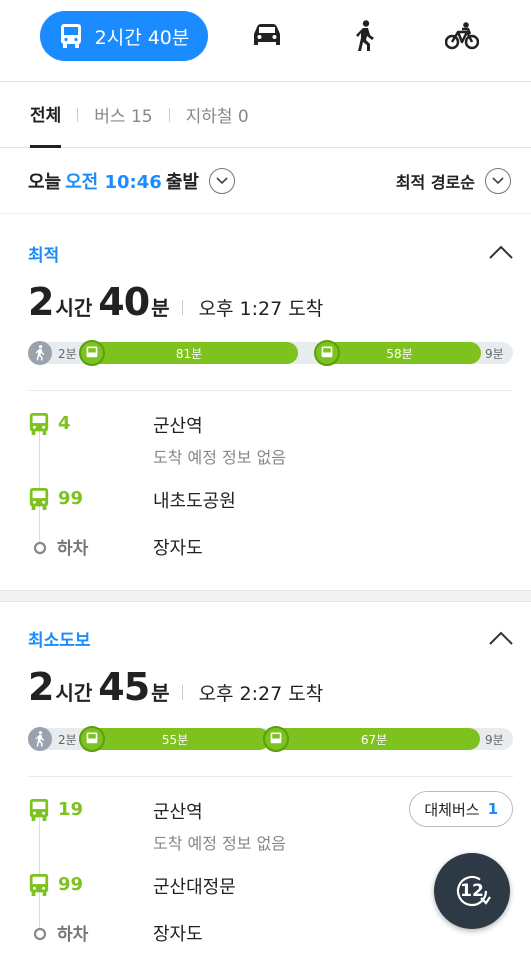  What do you see at coordinates (124, 302) in the screenshot?
I see `duration-minutes: 40` at bounding box center [124, 302].